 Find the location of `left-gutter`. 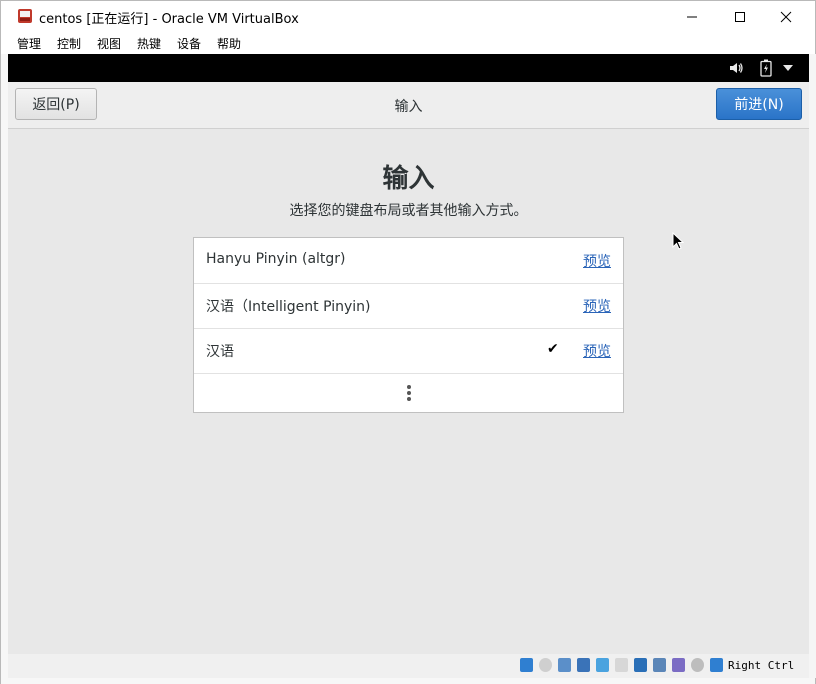

left-gutter is located at coordinates (4, 366).